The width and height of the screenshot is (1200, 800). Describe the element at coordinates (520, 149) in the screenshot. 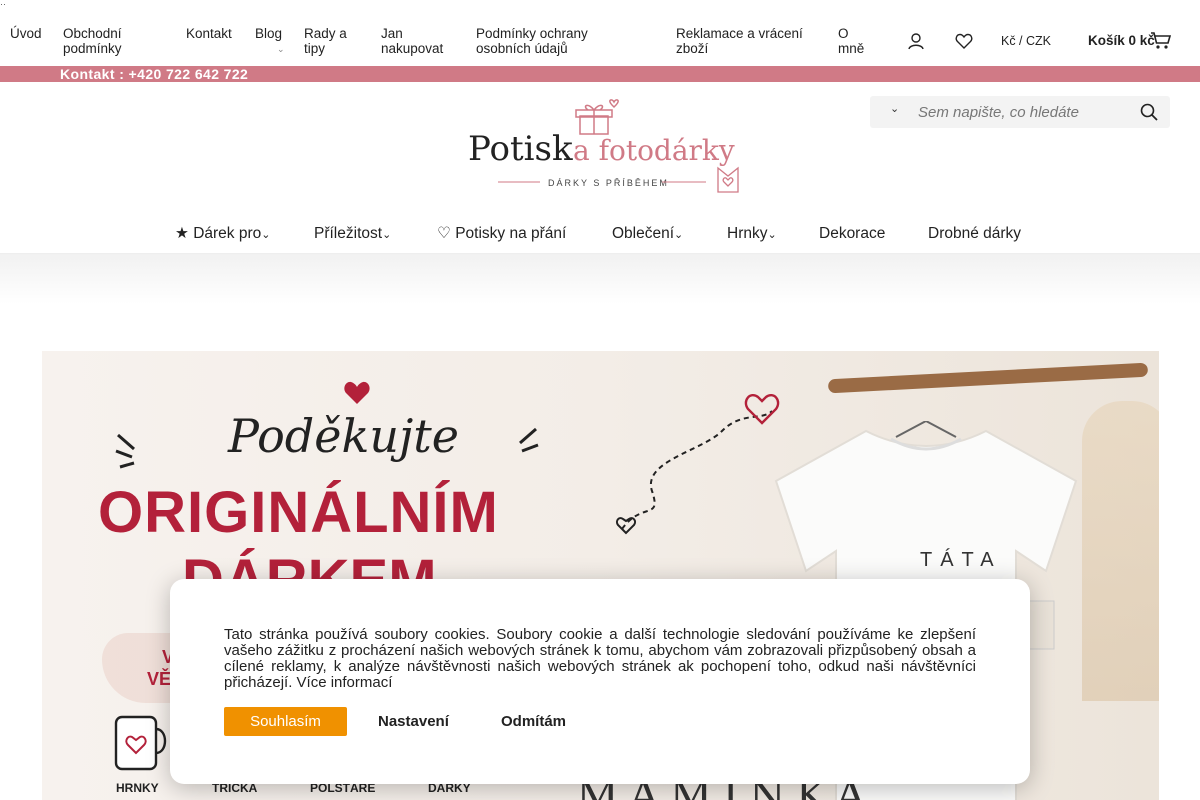

I see `logo-name-a: Potisk` at that location.